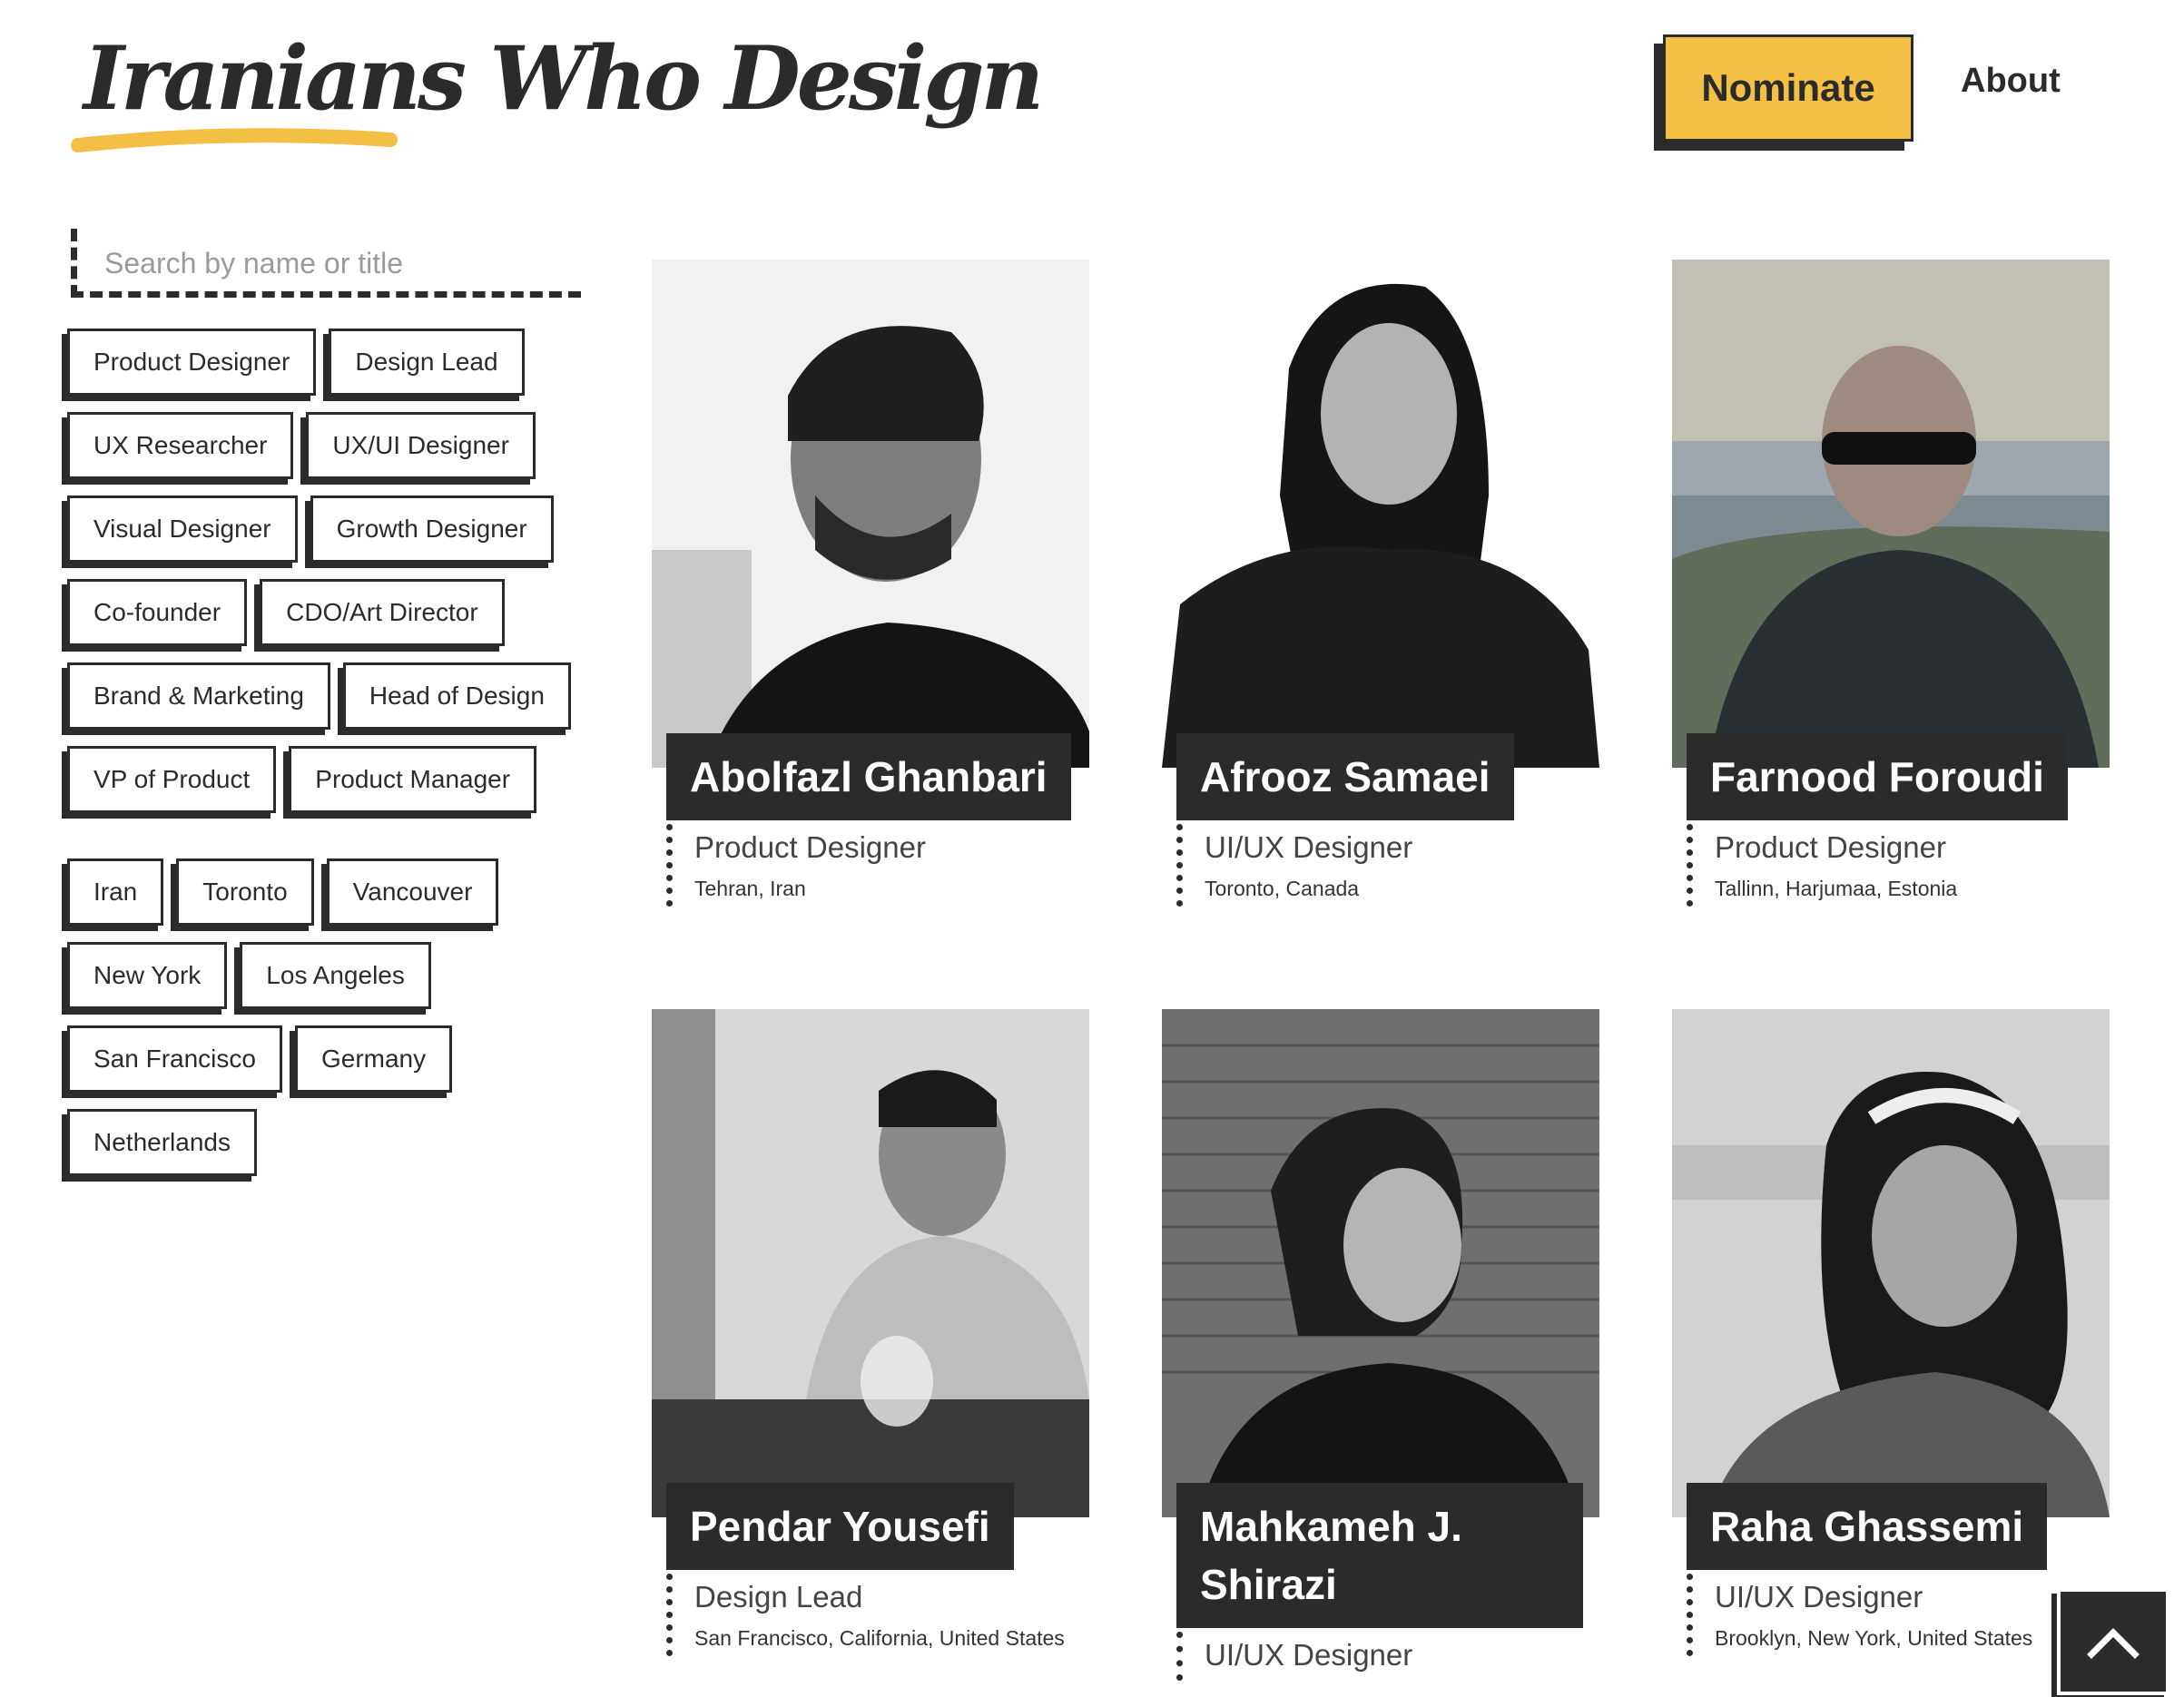  Describe the element at coordinates (198, 696) in the screenshot. I see `filter-tag-role: Brand & Marketing` at that location.